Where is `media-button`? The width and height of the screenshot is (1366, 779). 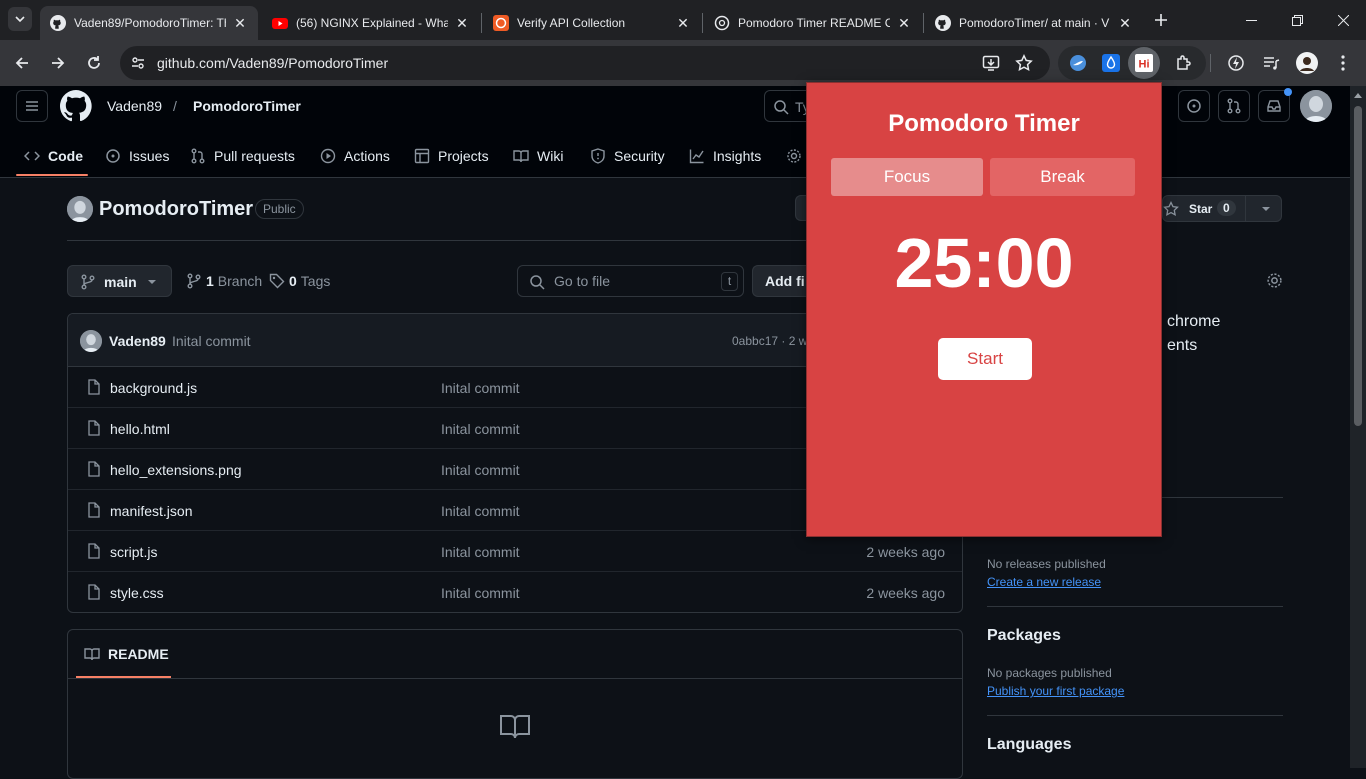
media-button is located at coordinates (1271, 63).